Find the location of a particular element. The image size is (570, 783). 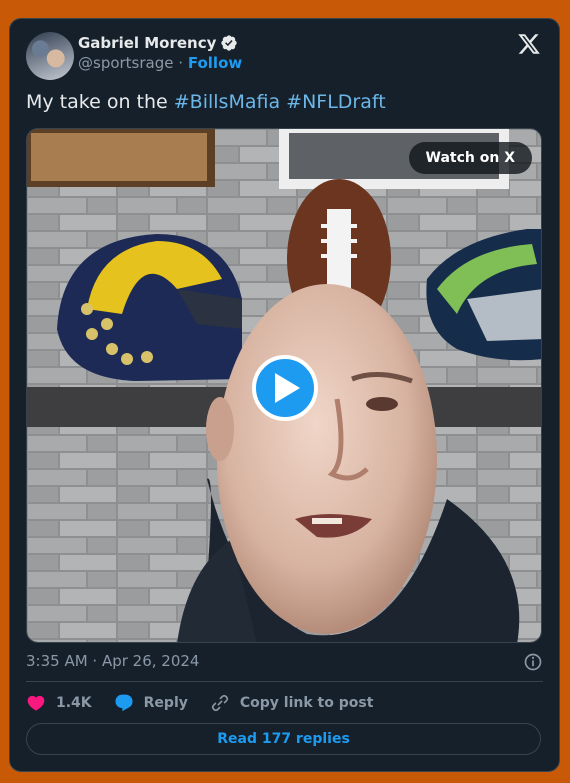

actions-bar: 1.4K Reply Copy link to post is located at coordinates (210, 703).